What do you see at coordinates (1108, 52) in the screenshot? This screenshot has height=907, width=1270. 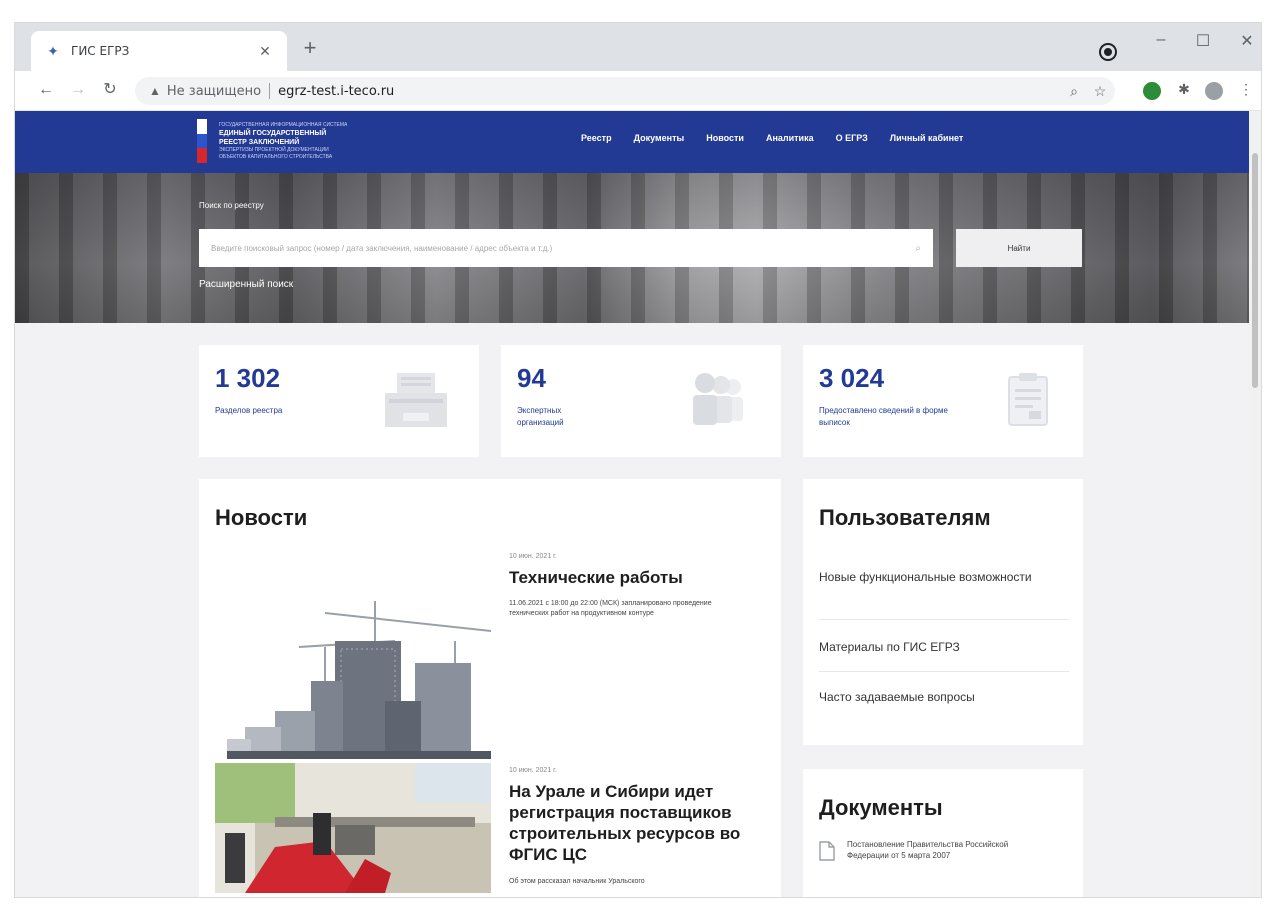 I see `profile-indicator-icon` at bounding box center [1108, 52].